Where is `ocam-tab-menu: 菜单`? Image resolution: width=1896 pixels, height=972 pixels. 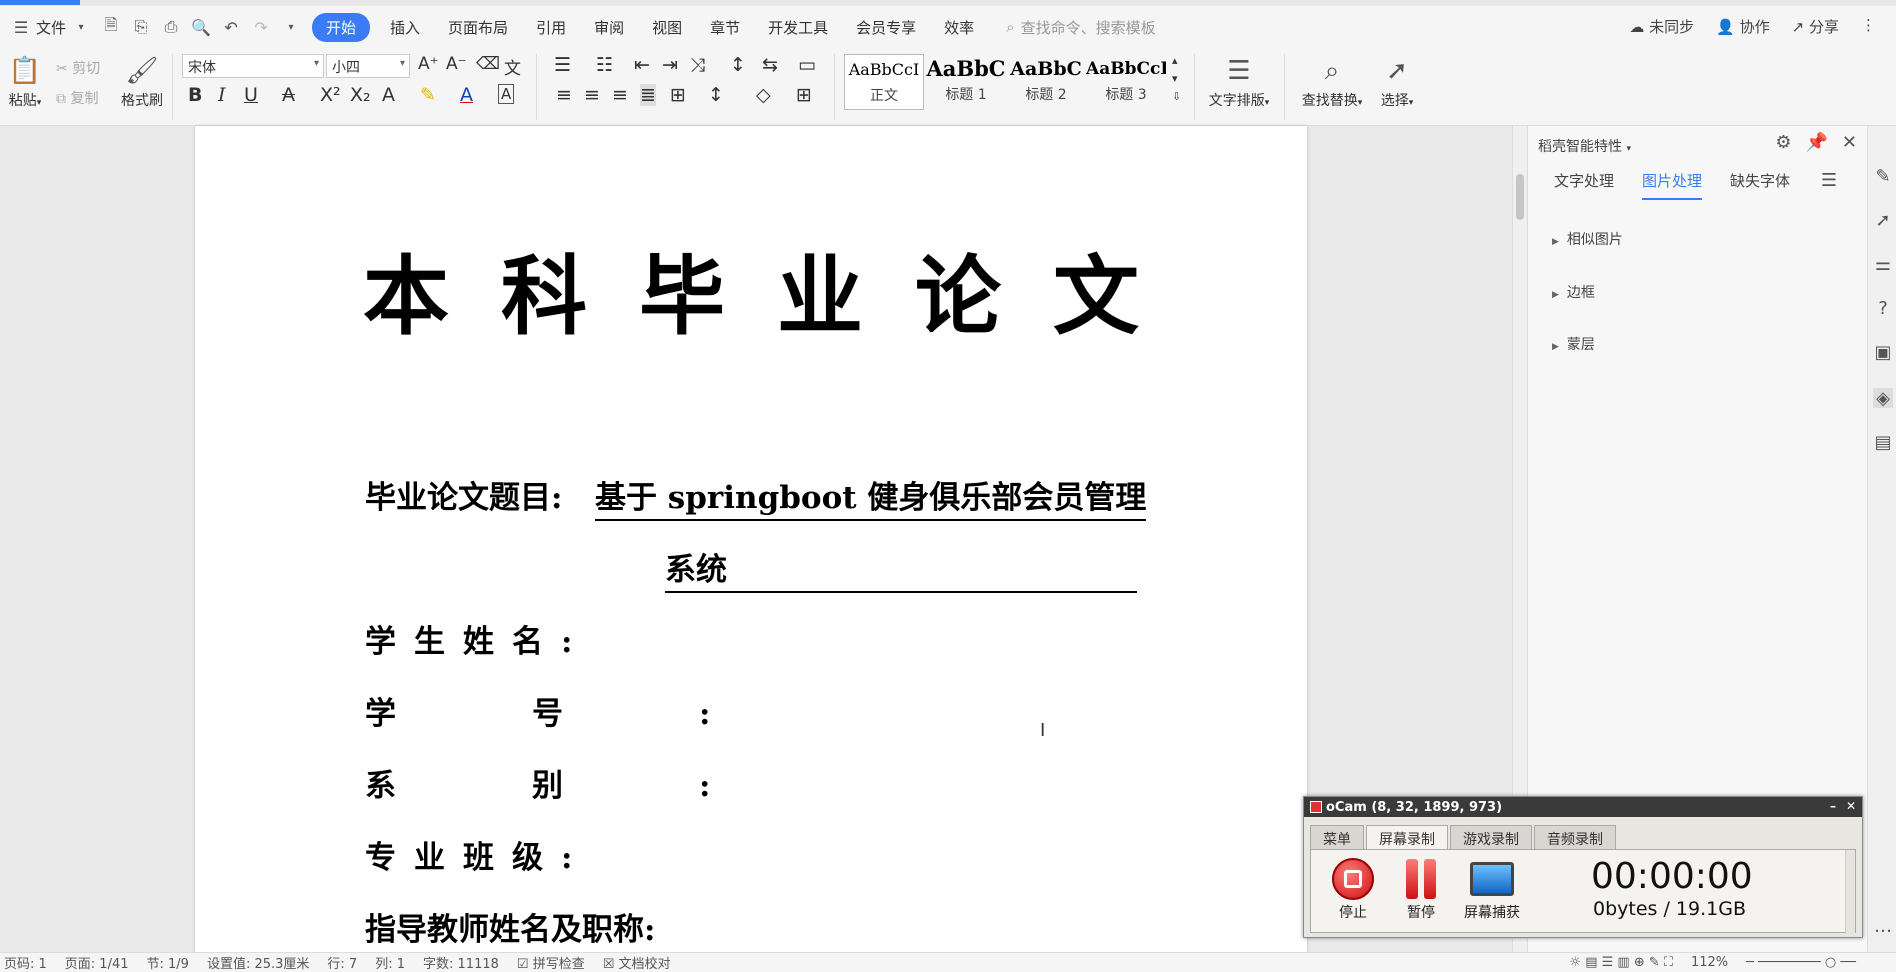 ocam-tab-menu: 菜单 is located at coordinates (1337, 837).